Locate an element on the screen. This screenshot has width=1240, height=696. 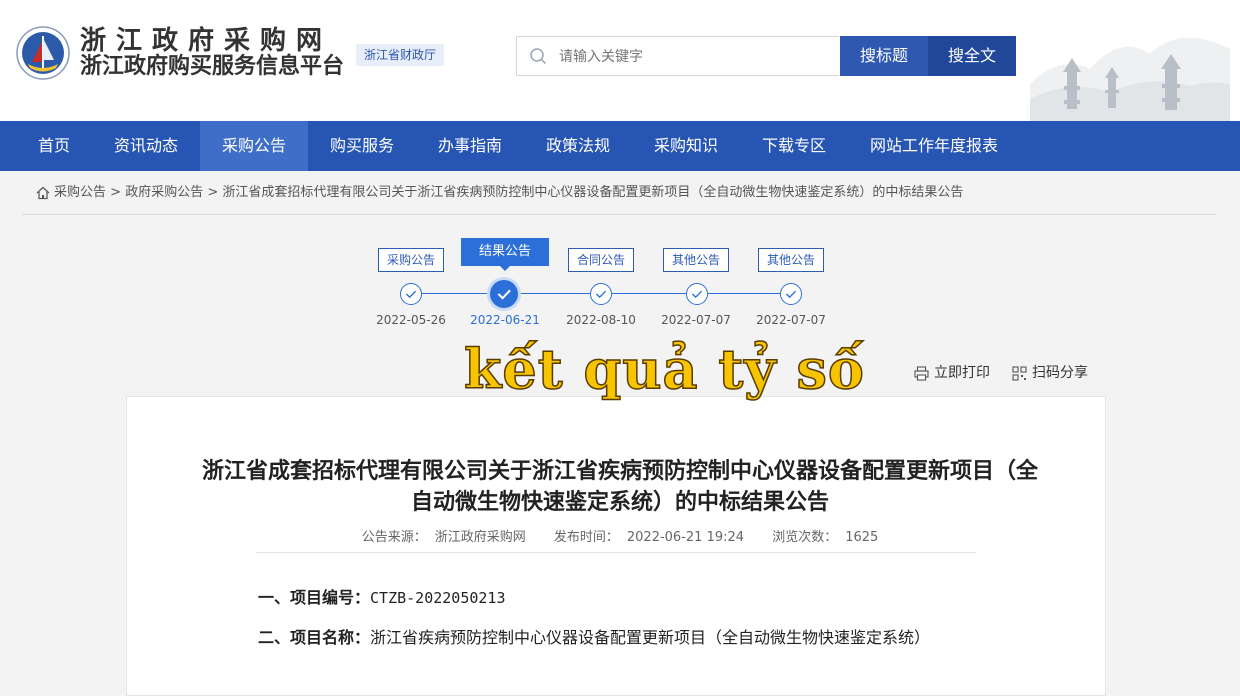
site-title: 浙江政府采购网 is located at coordinates (206, 41).